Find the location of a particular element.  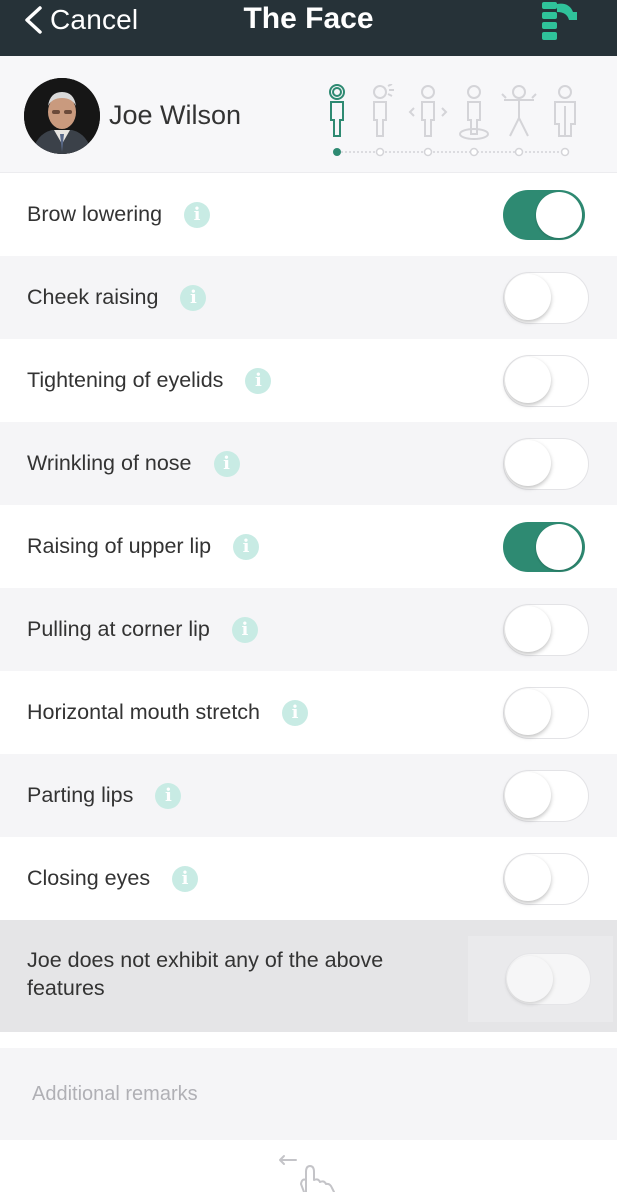

feature-label: Raising of upper lip is located at coordinates (119, 546).